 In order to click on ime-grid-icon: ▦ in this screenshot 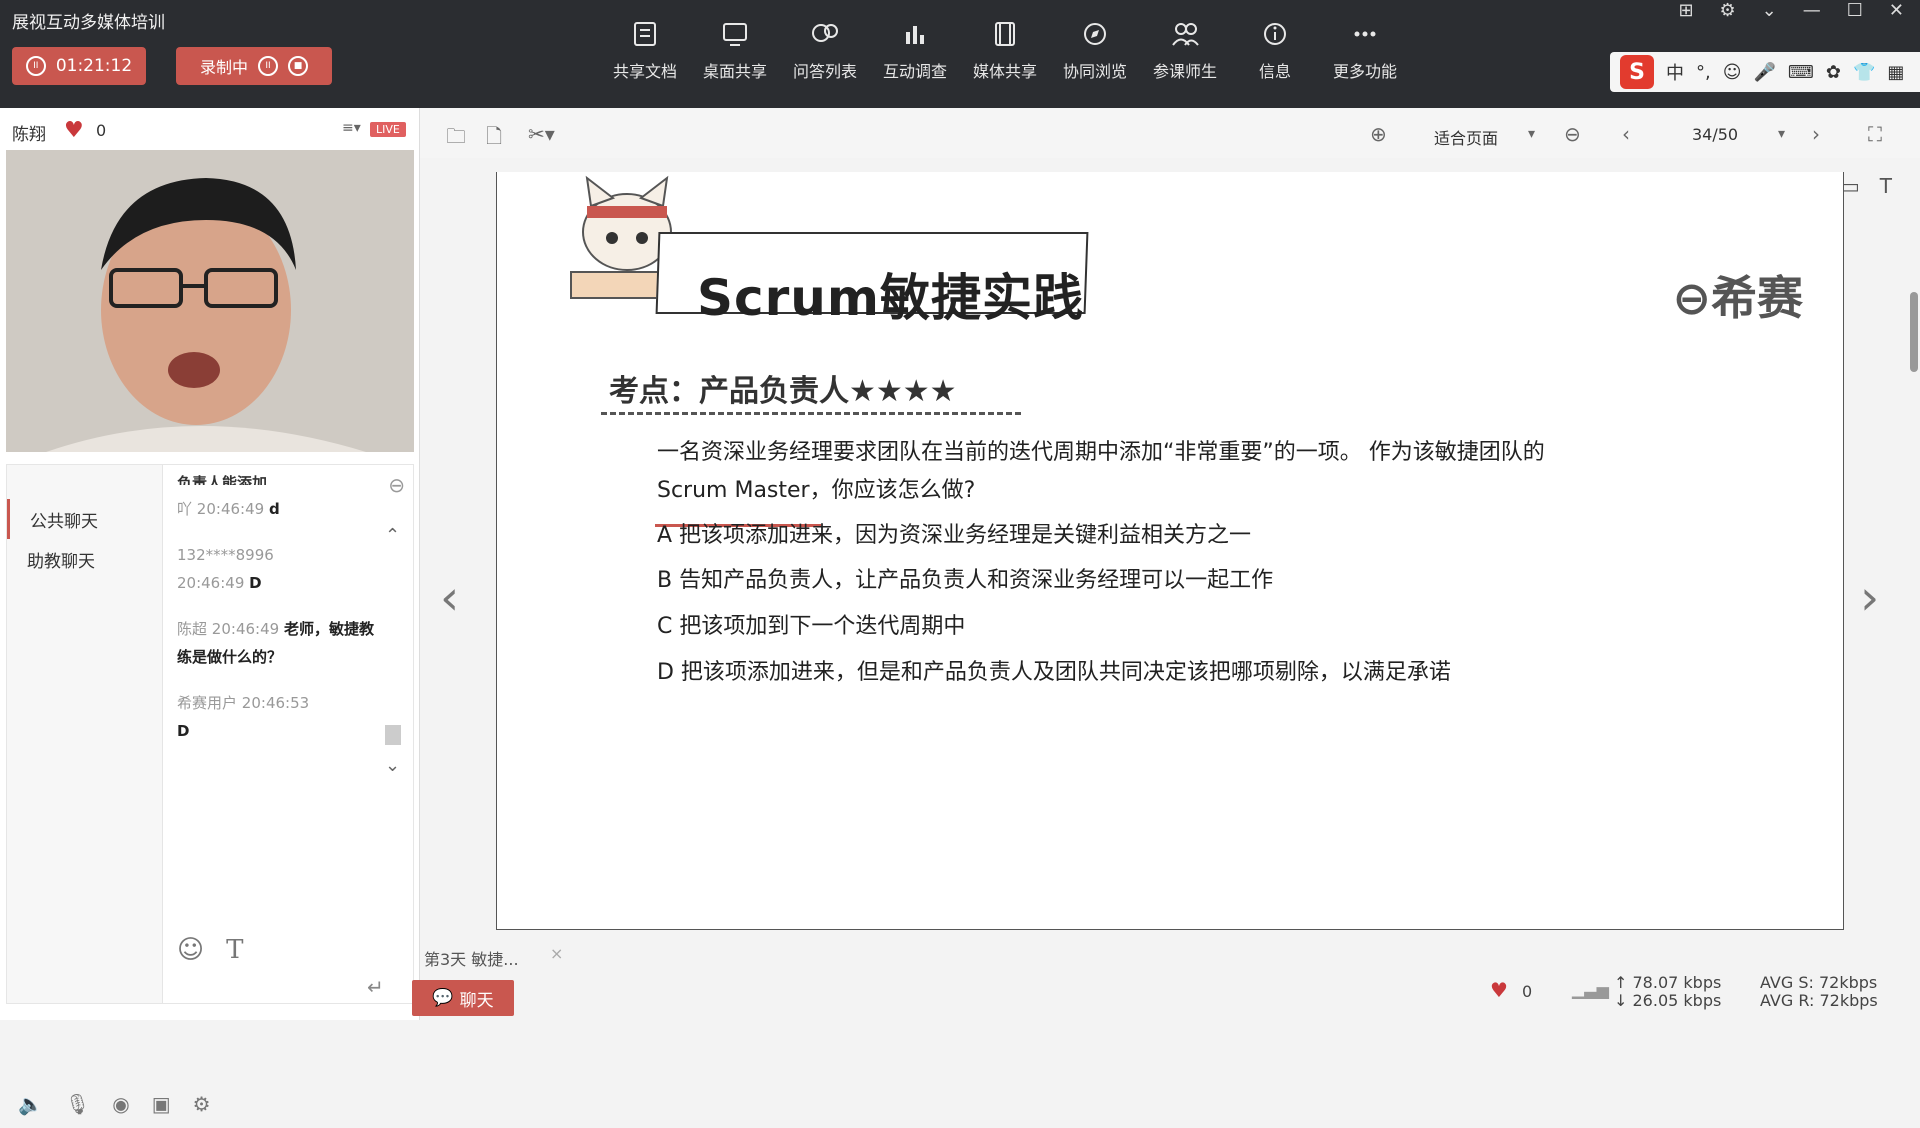, I will do `click(1895, 72)`.